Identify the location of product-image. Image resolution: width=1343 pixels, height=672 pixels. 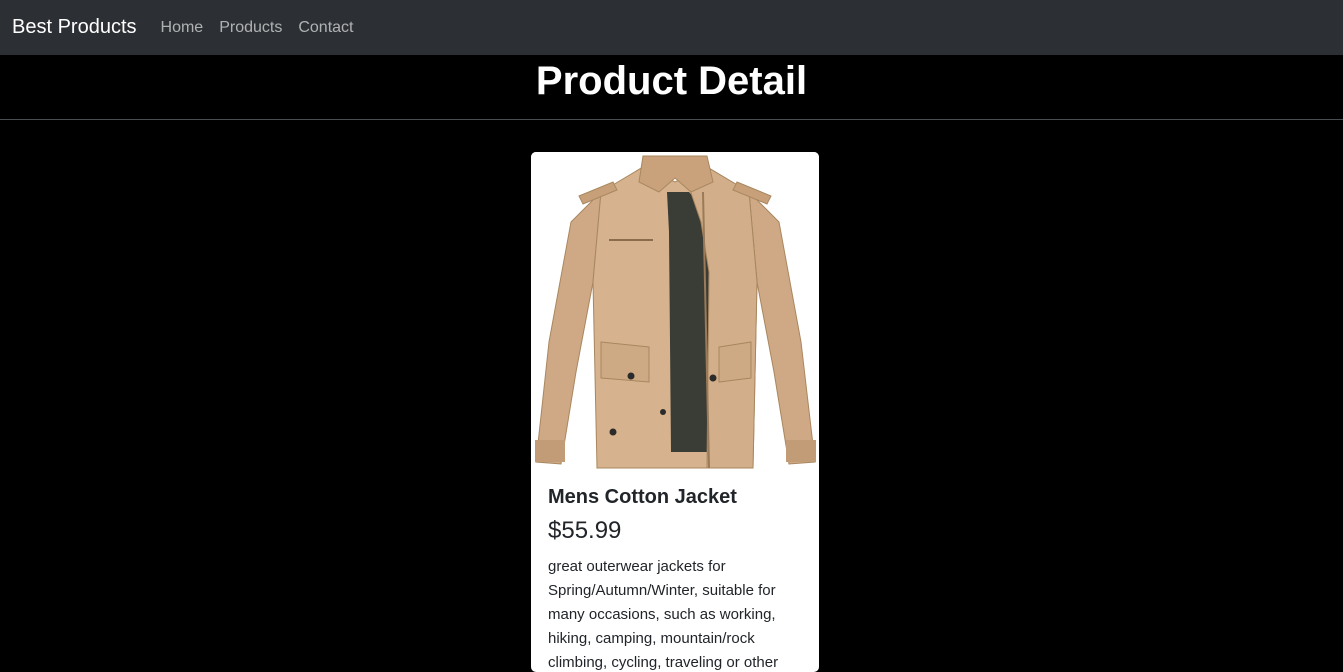
(675, 312).